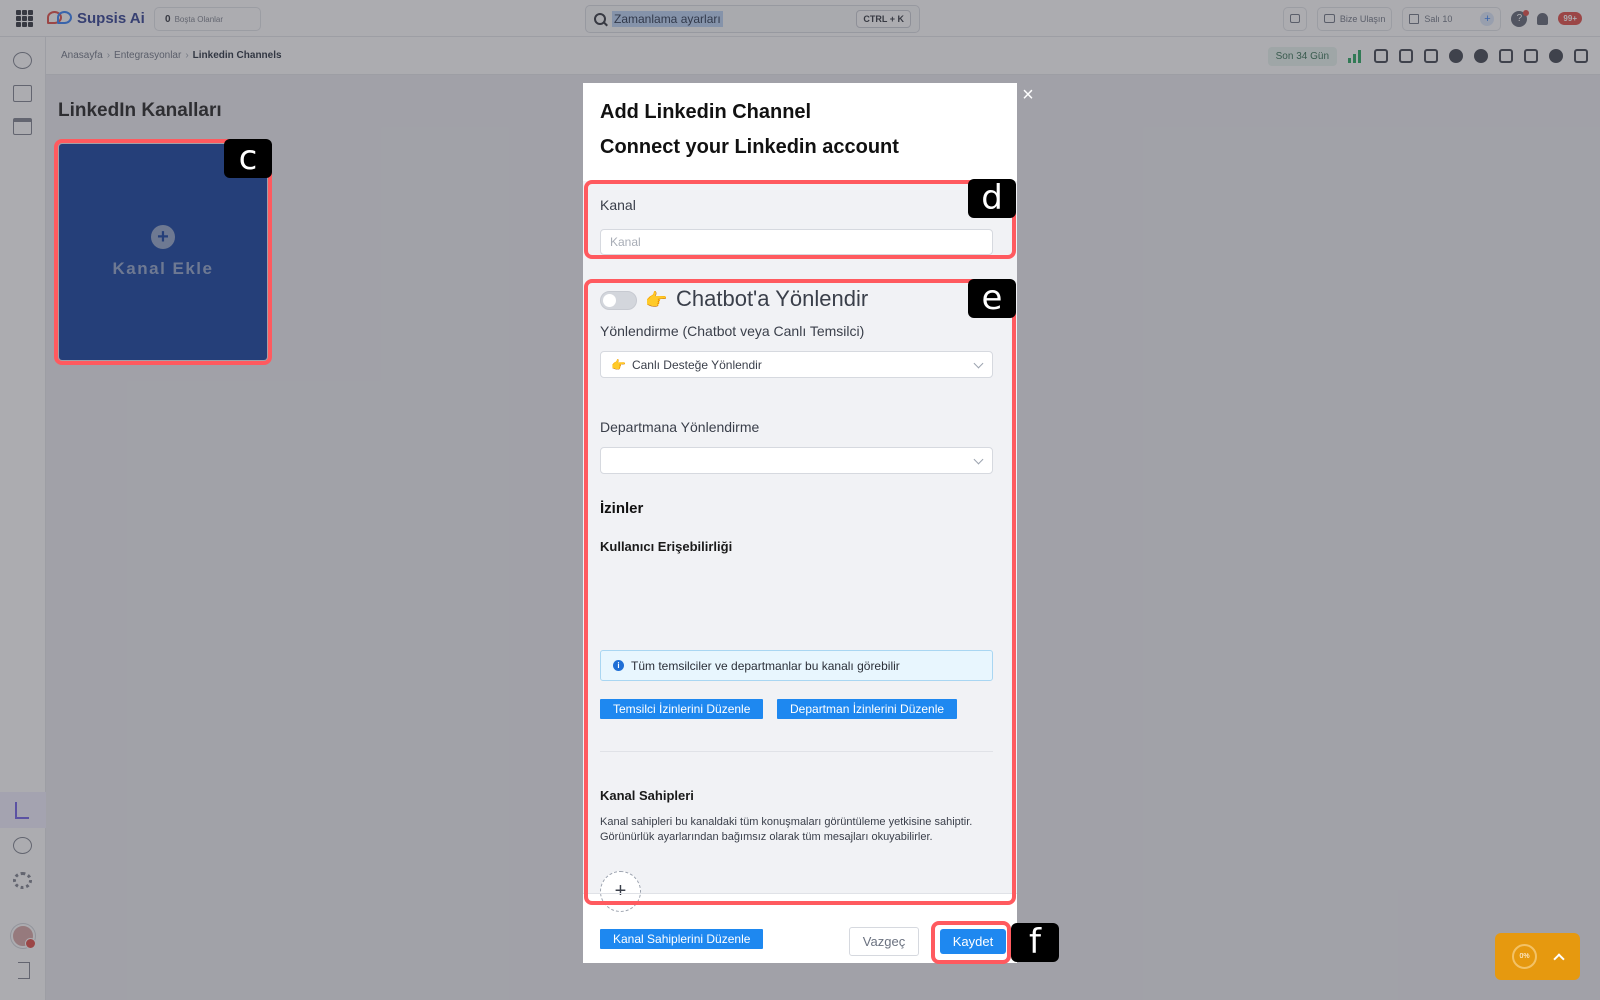 The width and height of the screenshot is (1600, 1000). I want to click on annotation-tag-f: f, so click(1035, 942).